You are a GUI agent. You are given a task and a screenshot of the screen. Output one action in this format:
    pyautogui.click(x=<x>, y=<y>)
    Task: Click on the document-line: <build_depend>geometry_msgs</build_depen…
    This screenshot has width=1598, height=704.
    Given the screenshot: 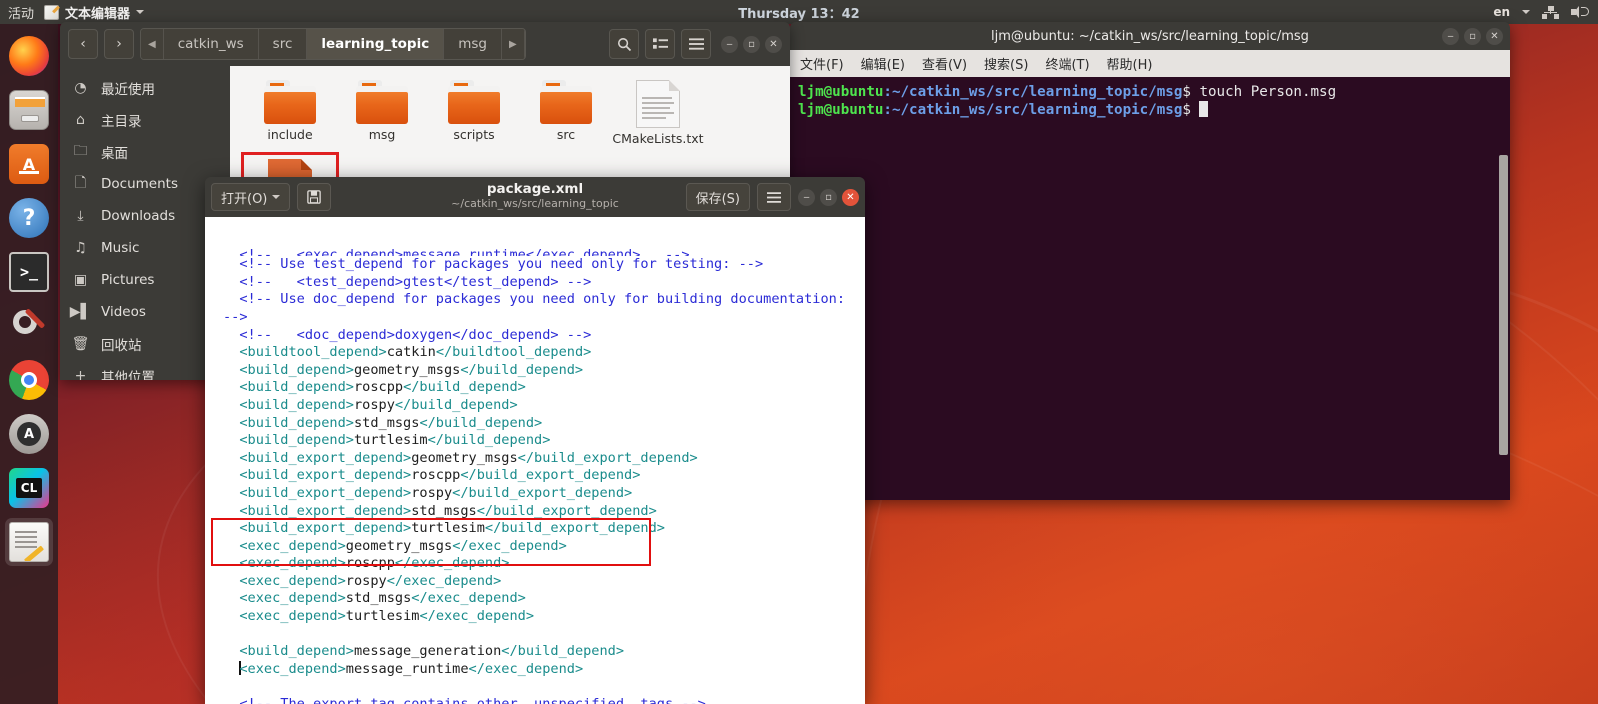 What is the action you would take?
    pyautogui.click(x=411, y=369)
    